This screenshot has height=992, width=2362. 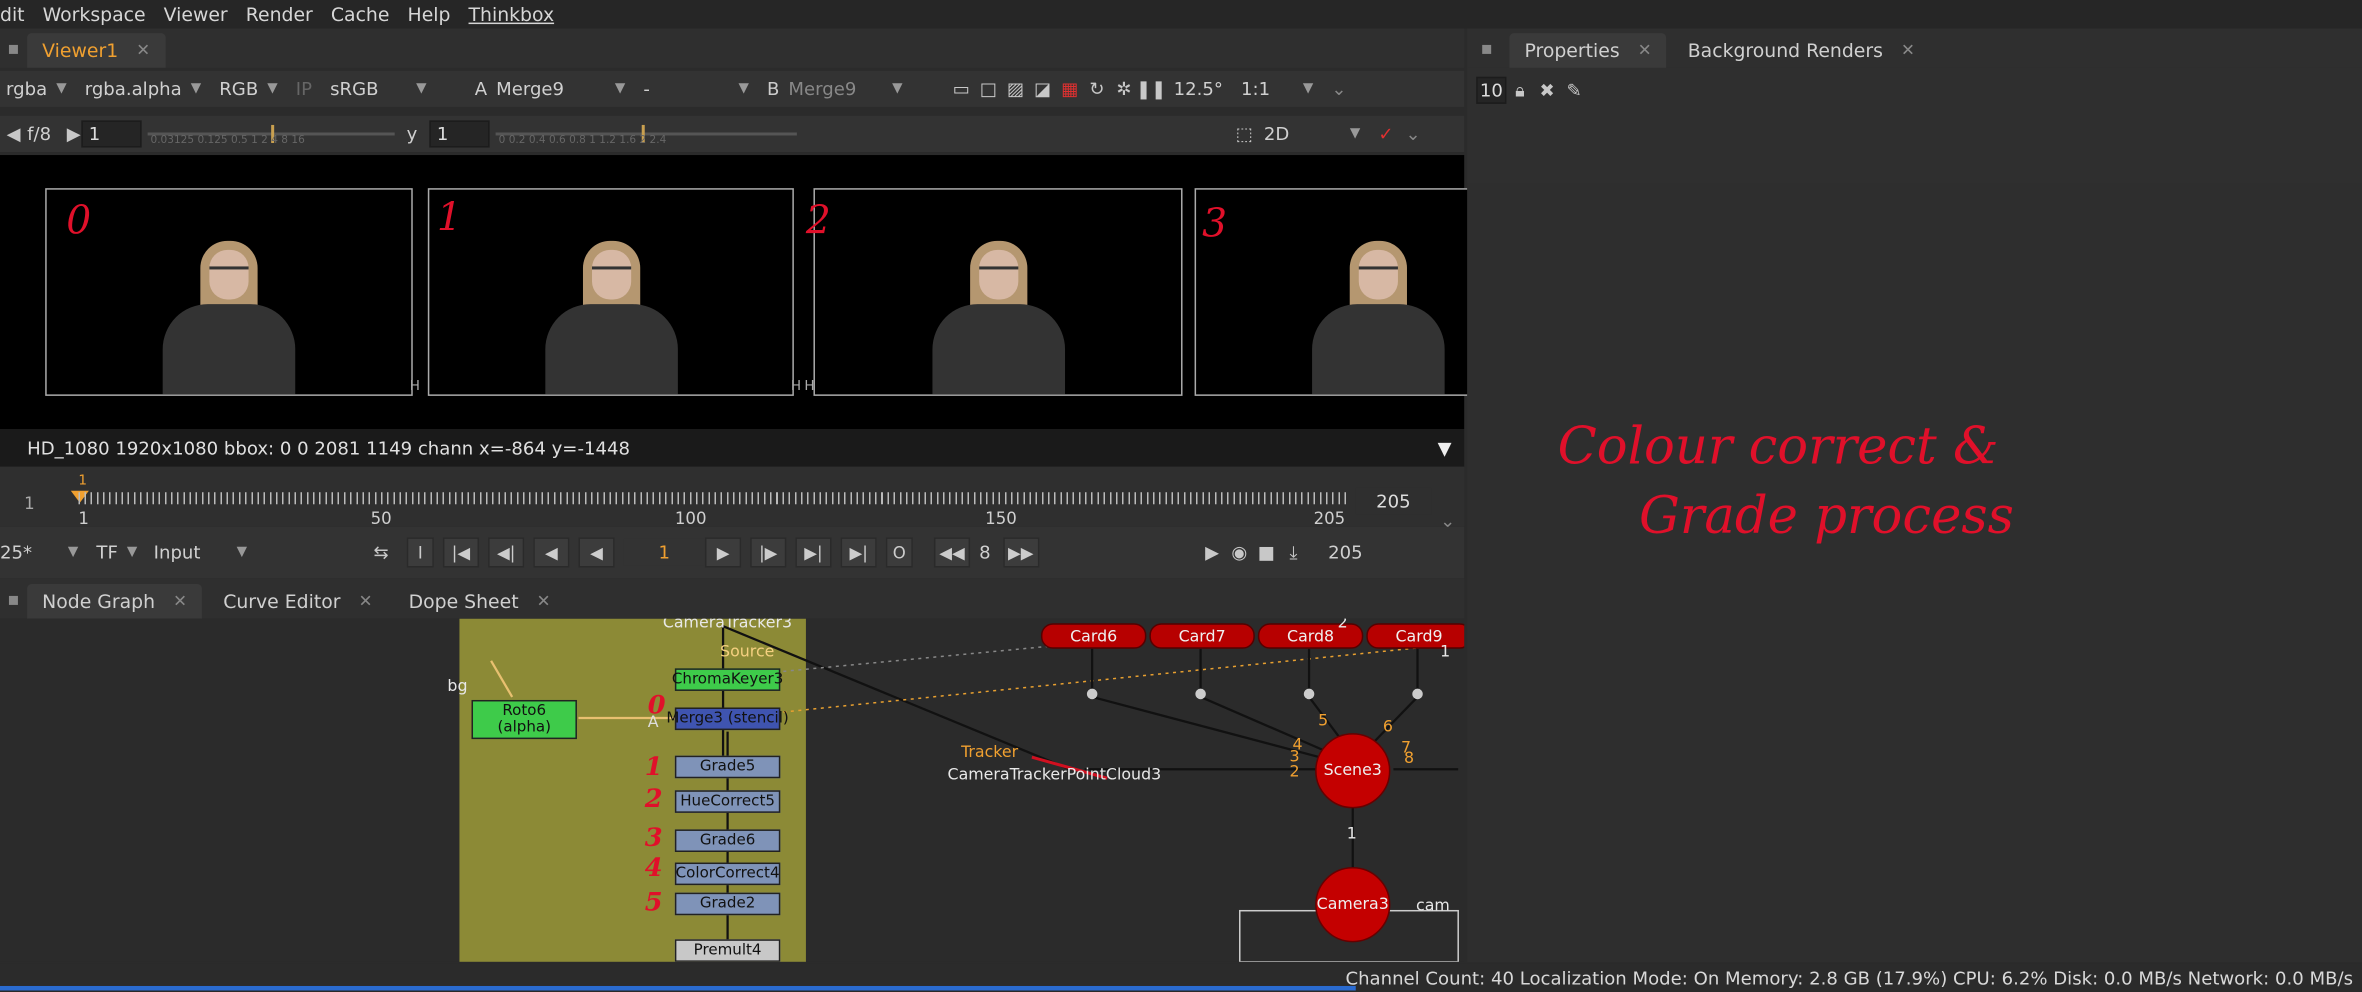 I want to click on next-fstop-icon: ▶, so click(x=73, y=133).